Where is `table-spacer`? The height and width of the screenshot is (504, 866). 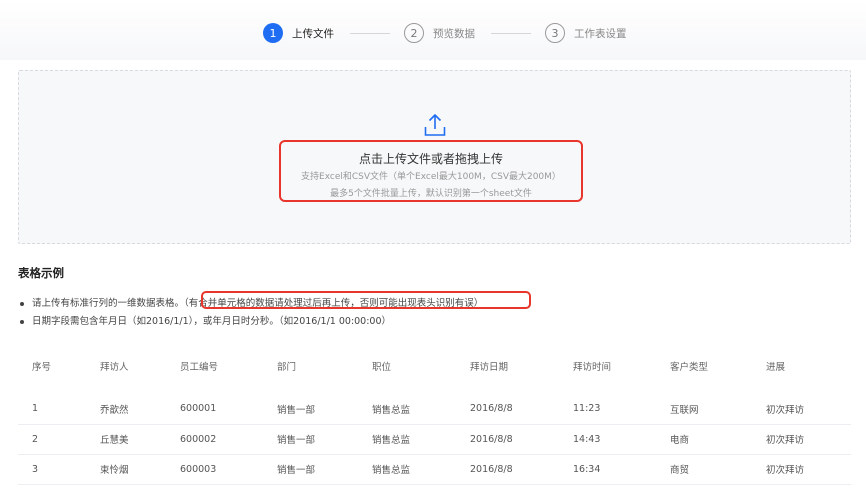
table-spacer is located at coordinates (434, 390).